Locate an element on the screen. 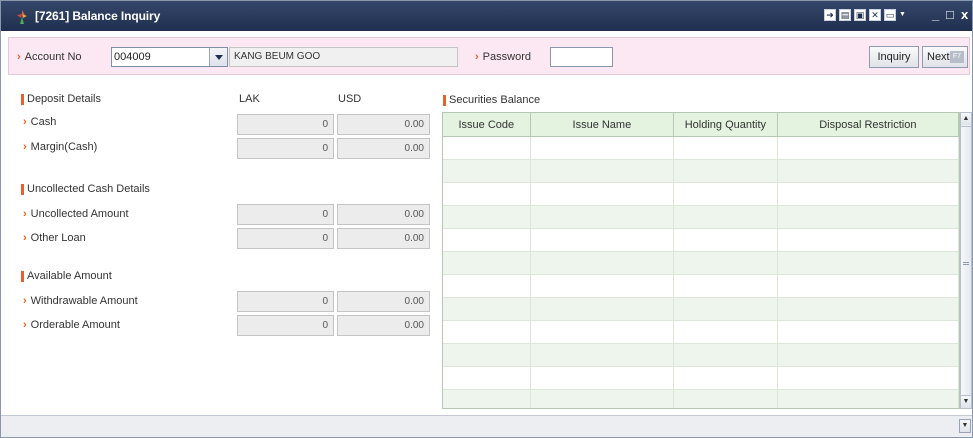 Image resolution: width=973 pixels, height=438 pixels. account-no-combobox is located at coordinates (169, 57).